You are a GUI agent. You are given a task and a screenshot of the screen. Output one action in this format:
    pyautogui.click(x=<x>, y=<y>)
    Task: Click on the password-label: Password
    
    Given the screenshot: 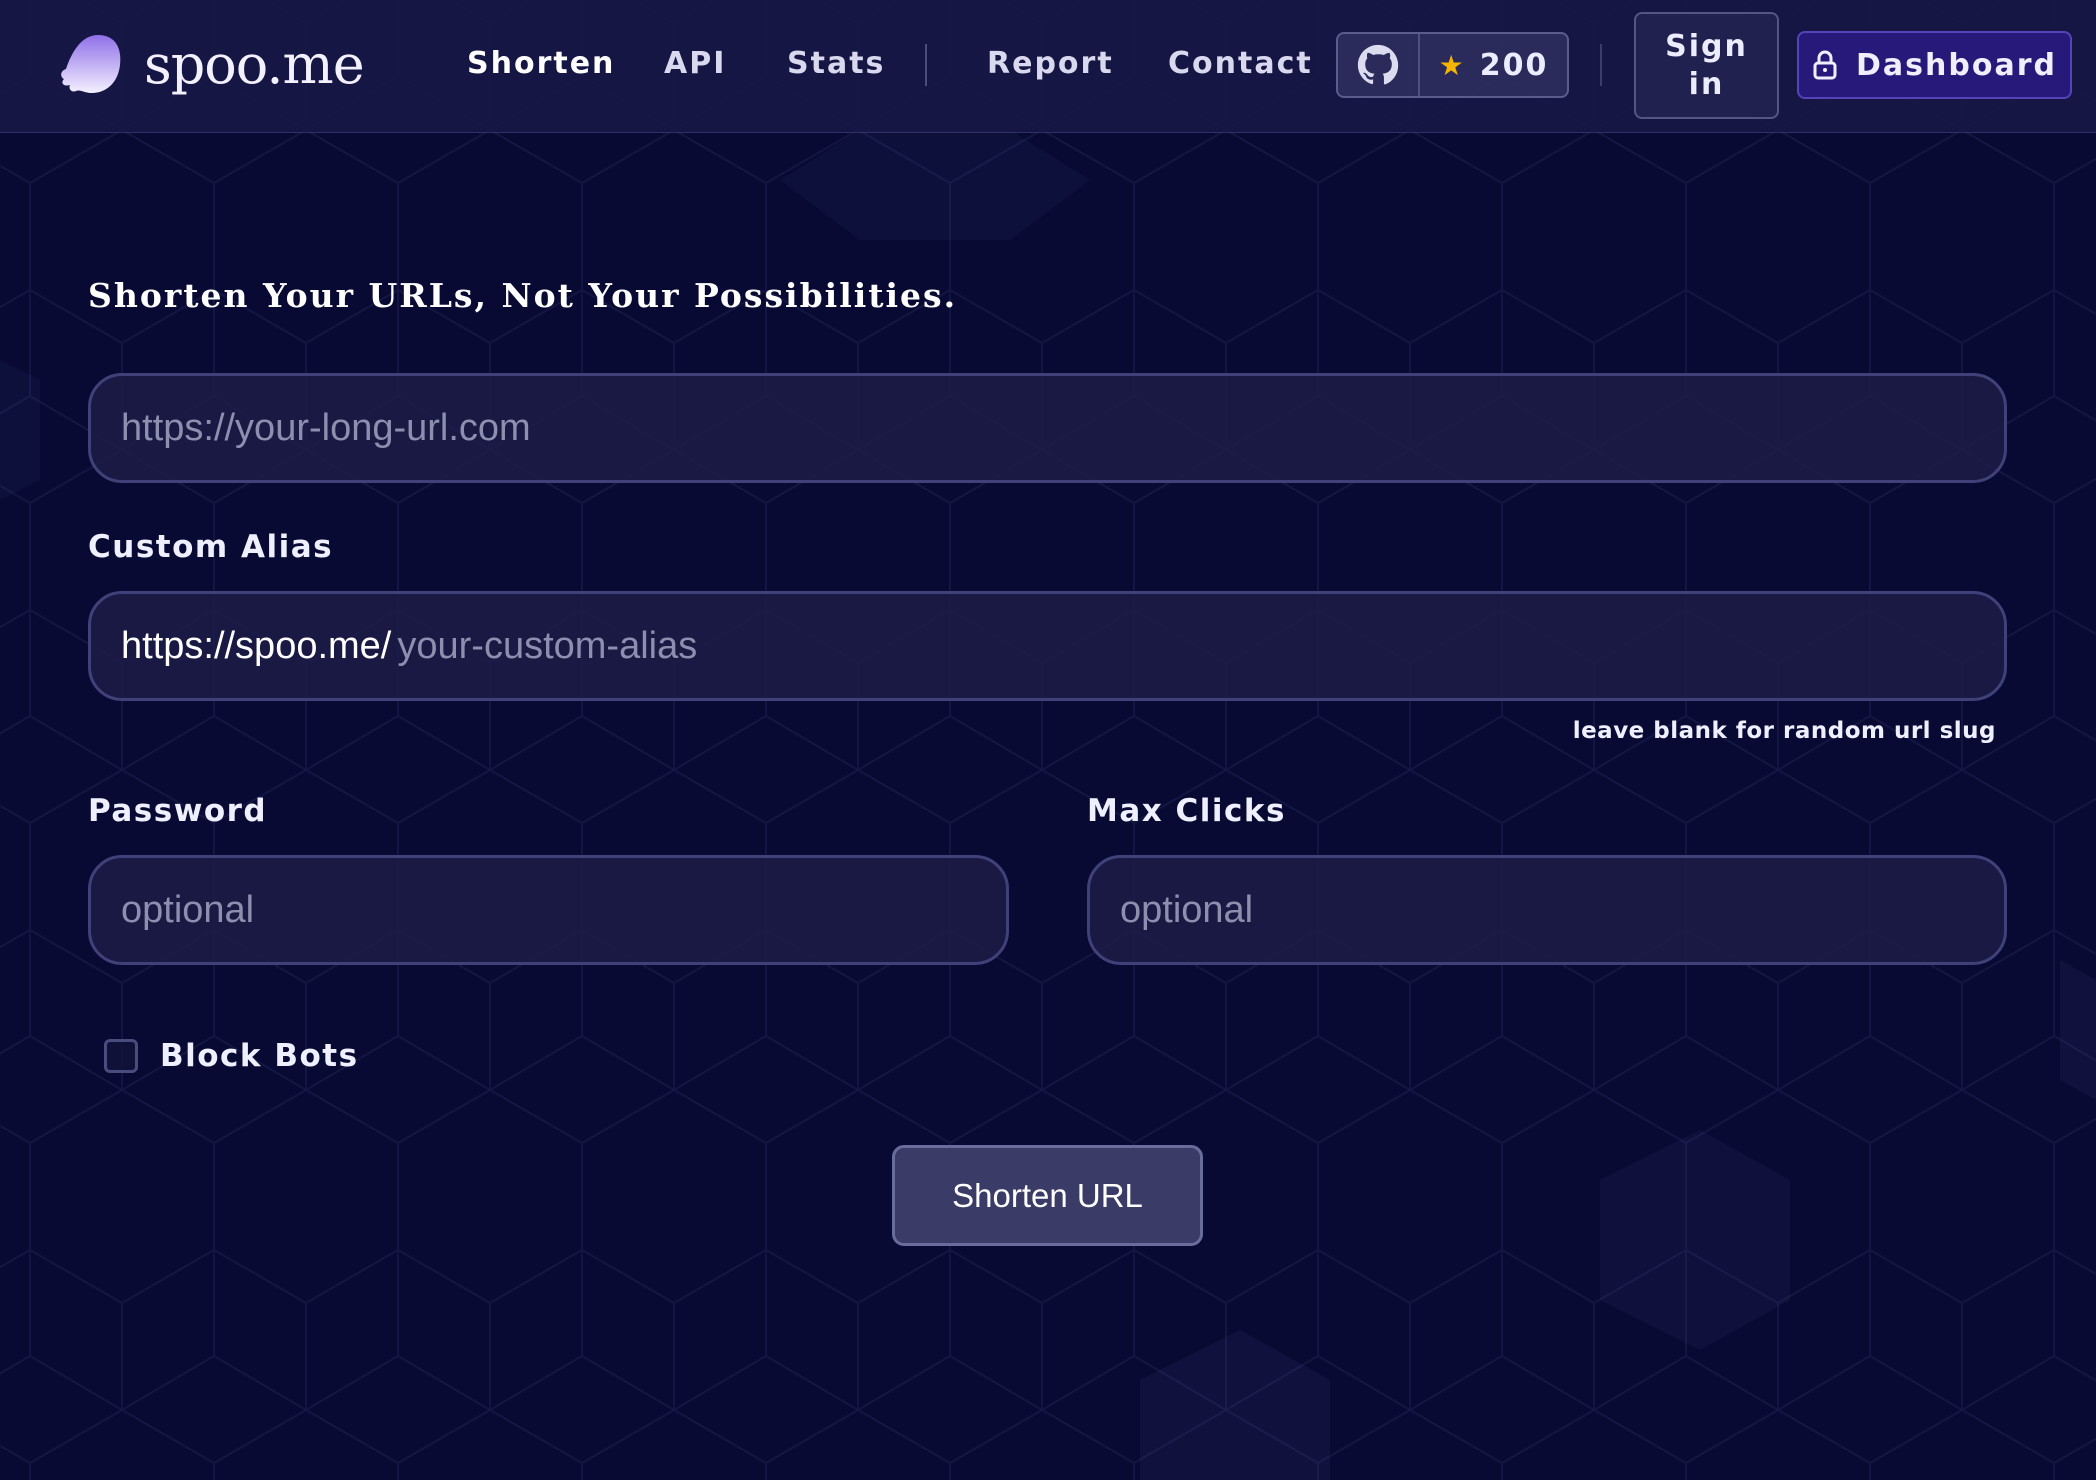 What is the action you would take?
    pyautogui.click(x=178, y=811)
    